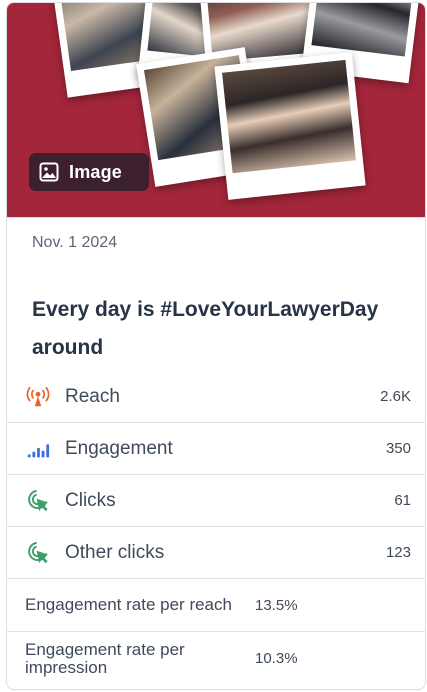  Describe the element at coordinates (224, 329) in the screenshot. I see `post-title: Every day is #LoveYourLawyerDay around` at that location.